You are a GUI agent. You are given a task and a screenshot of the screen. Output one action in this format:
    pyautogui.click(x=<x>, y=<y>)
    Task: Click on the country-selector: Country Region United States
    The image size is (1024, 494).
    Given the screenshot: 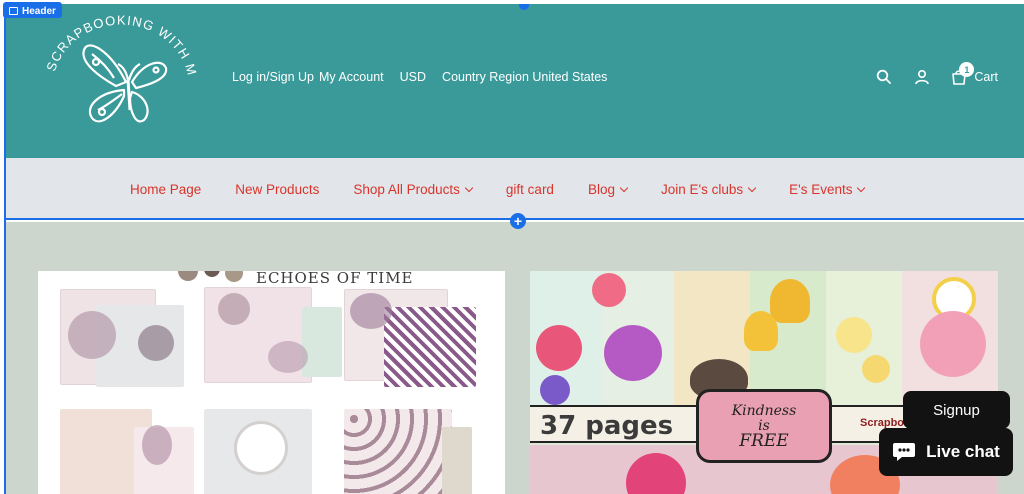 What is the action you would take?
    pyautogui.click(x=524, y=77)
    